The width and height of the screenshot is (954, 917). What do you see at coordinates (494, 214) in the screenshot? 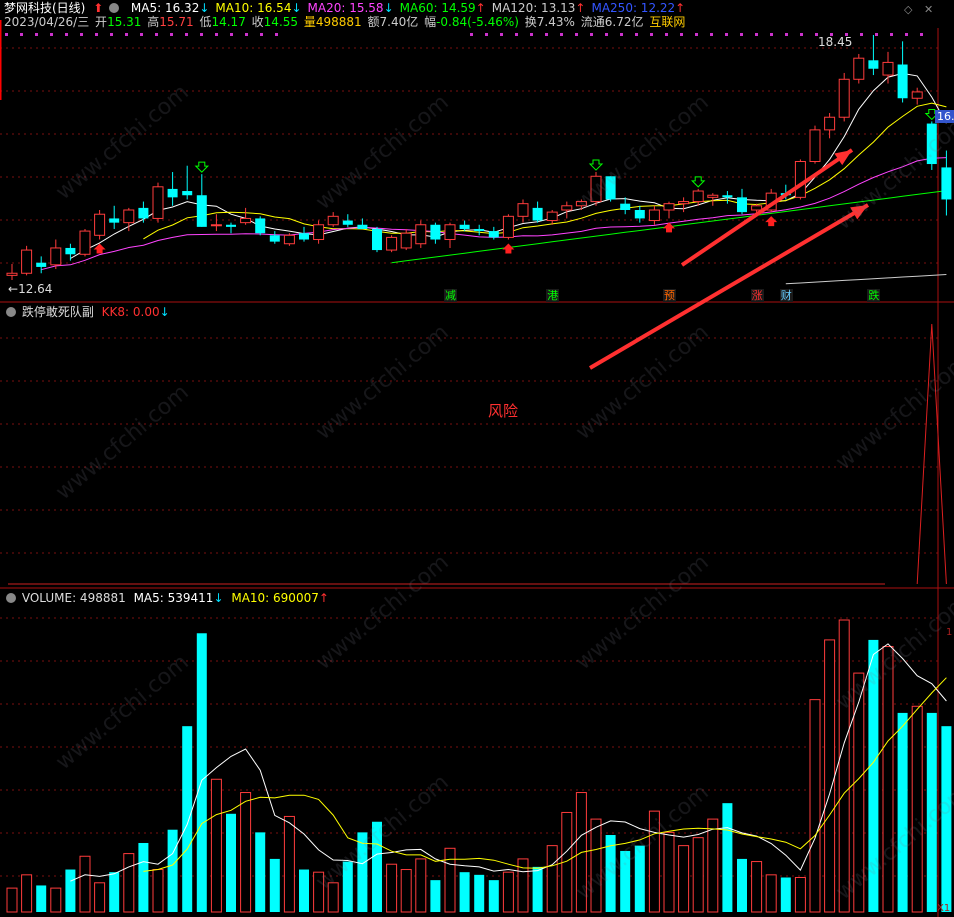
I see `ma20-line` at bounding box center [494, 214].